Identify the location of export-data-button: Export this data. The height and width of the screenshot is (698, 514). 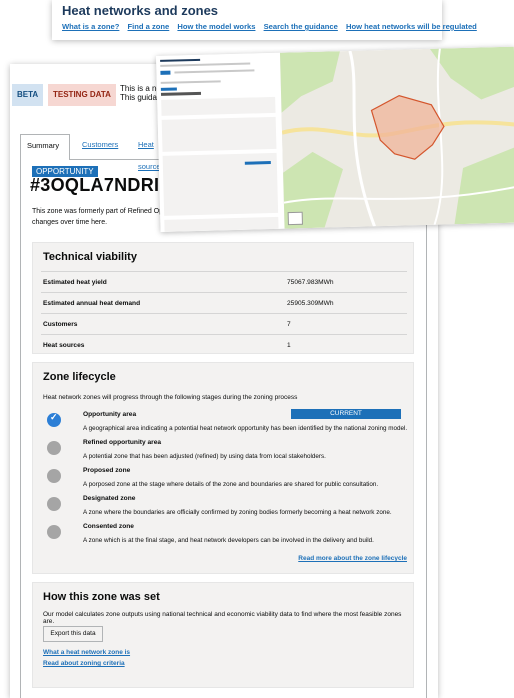
(73, 634).